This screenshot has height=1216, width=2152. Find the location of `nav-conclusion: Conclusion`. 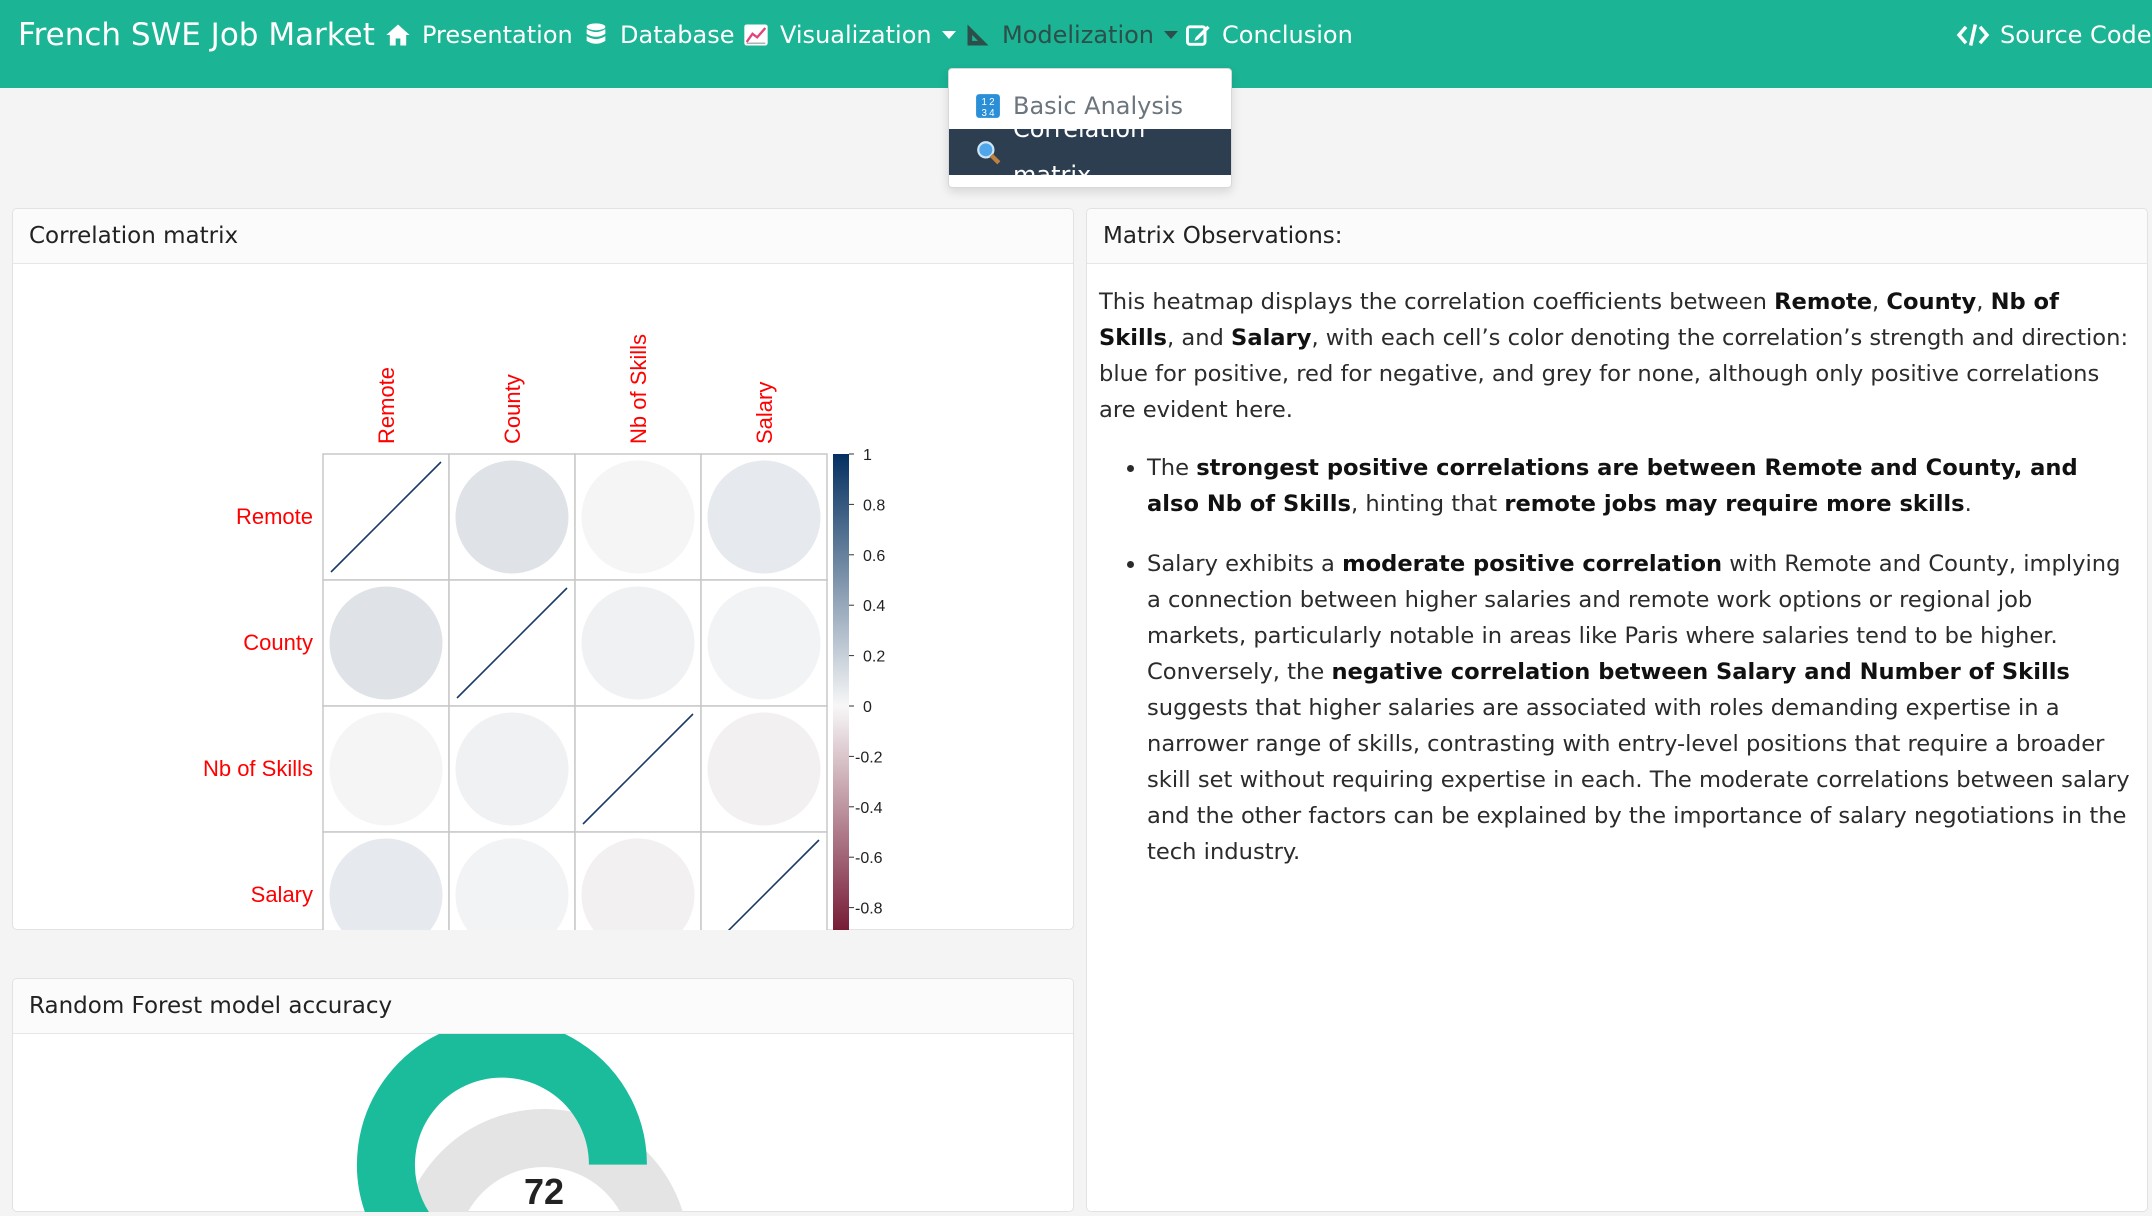

nav-conclusion: Conclusion is located at coordinates (1268, 35).